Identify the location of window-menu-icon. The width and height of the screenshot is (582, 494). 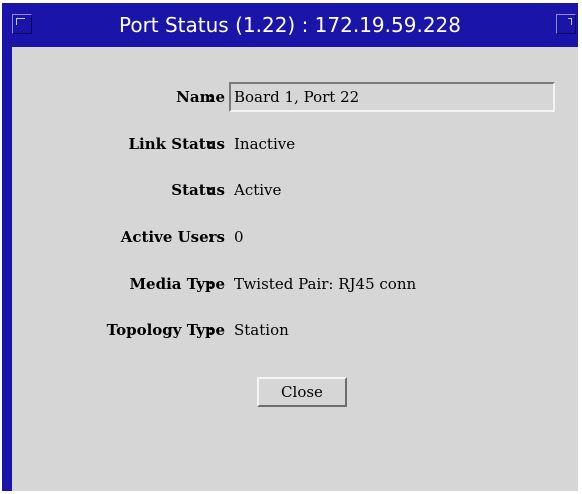
(20, 21).